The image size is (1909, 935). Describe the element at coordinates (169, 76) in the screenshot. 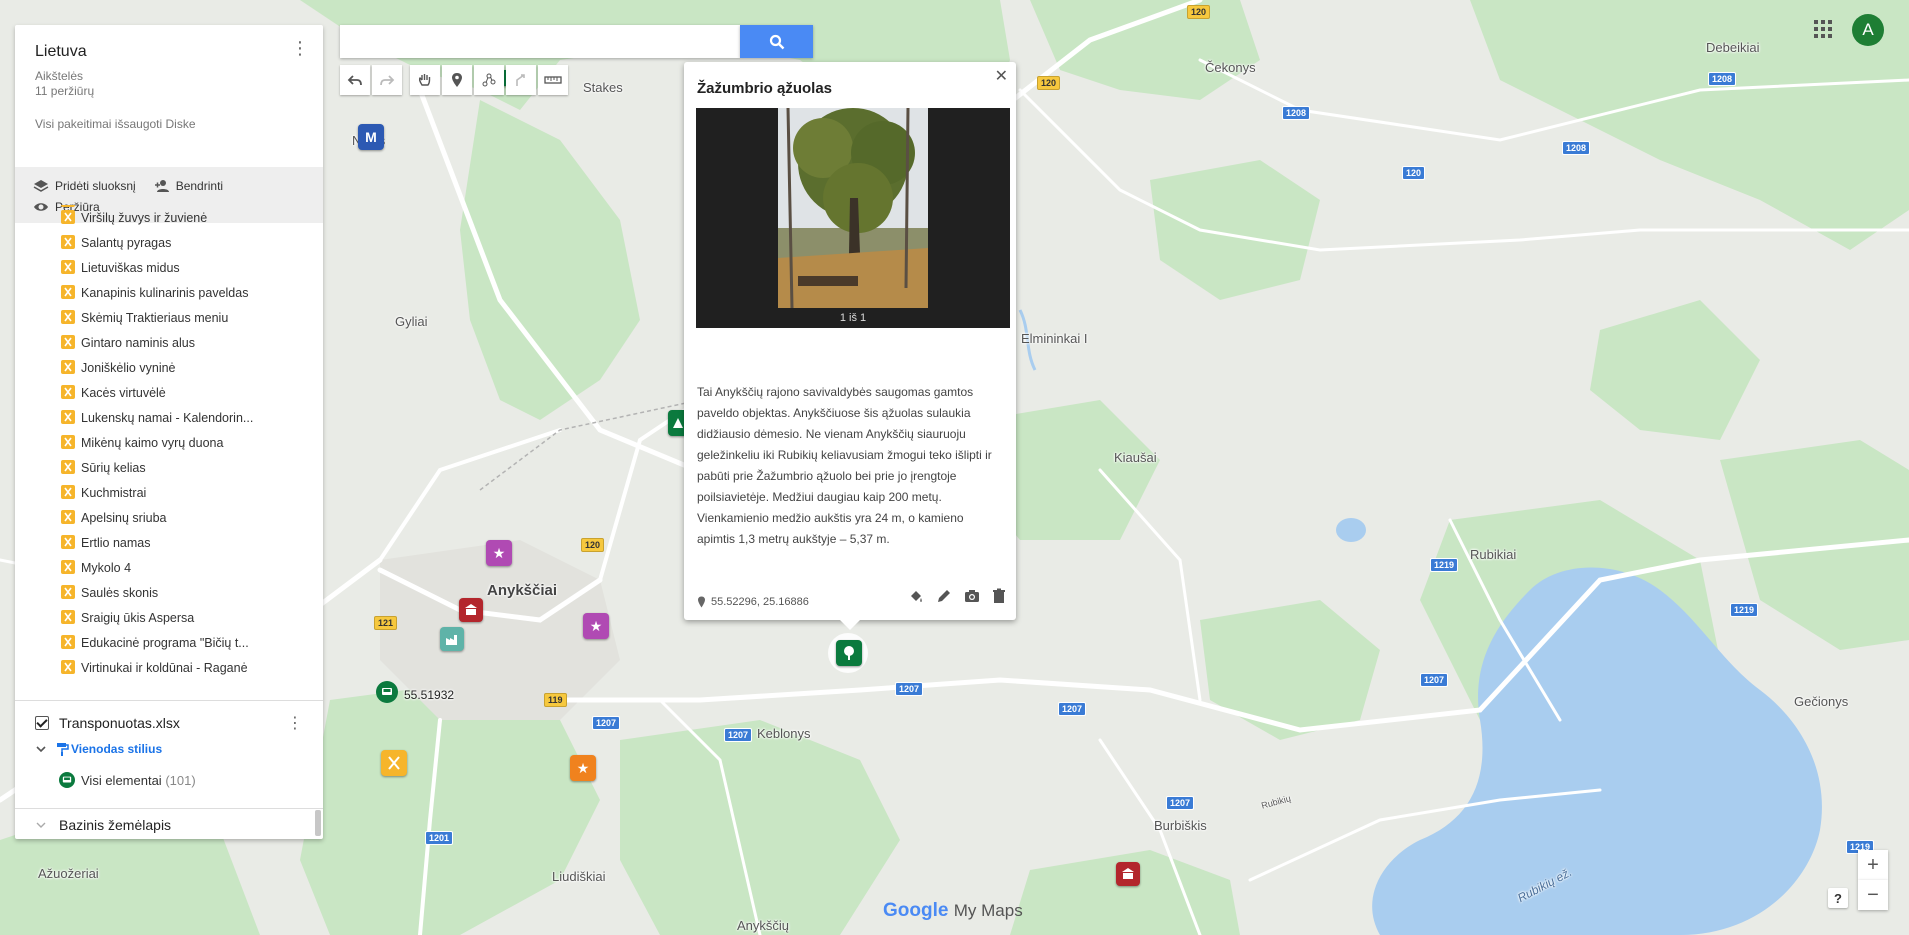

I see `map-description: Aikštelės` at that location.